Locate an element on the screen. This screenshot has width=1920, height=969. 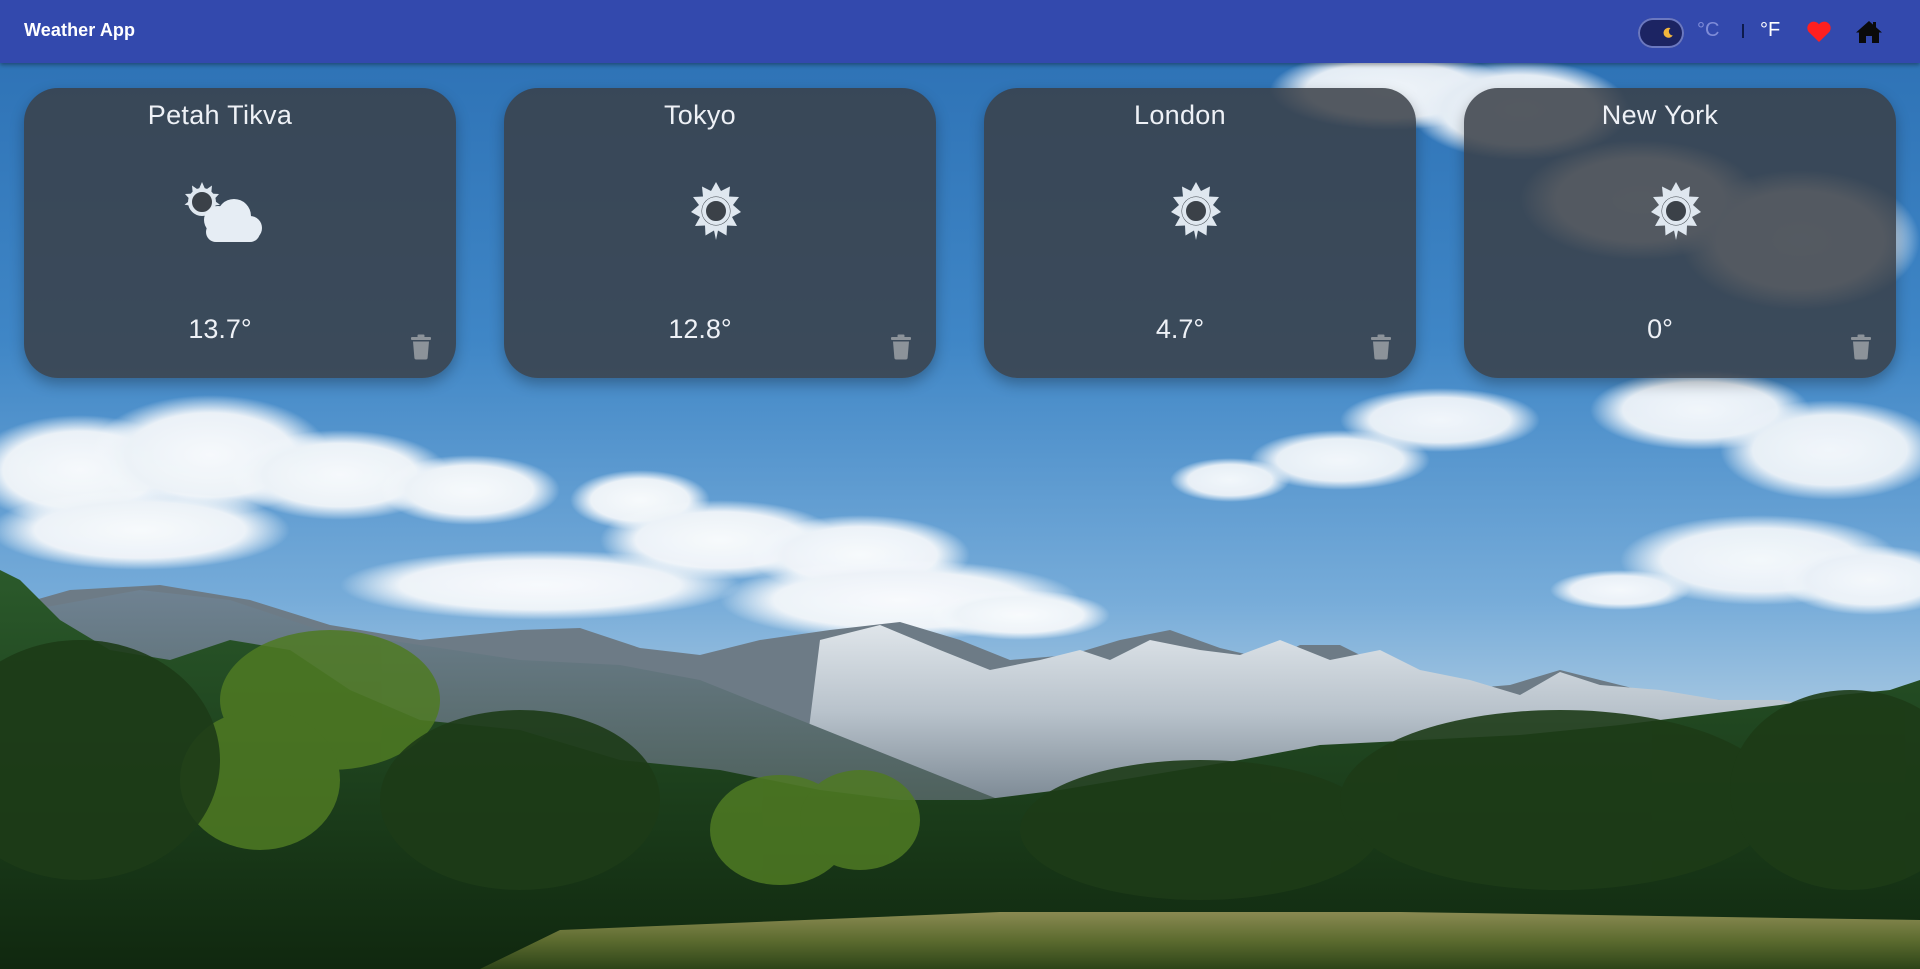
city-name: New York is located at coordinates (1660, 115).